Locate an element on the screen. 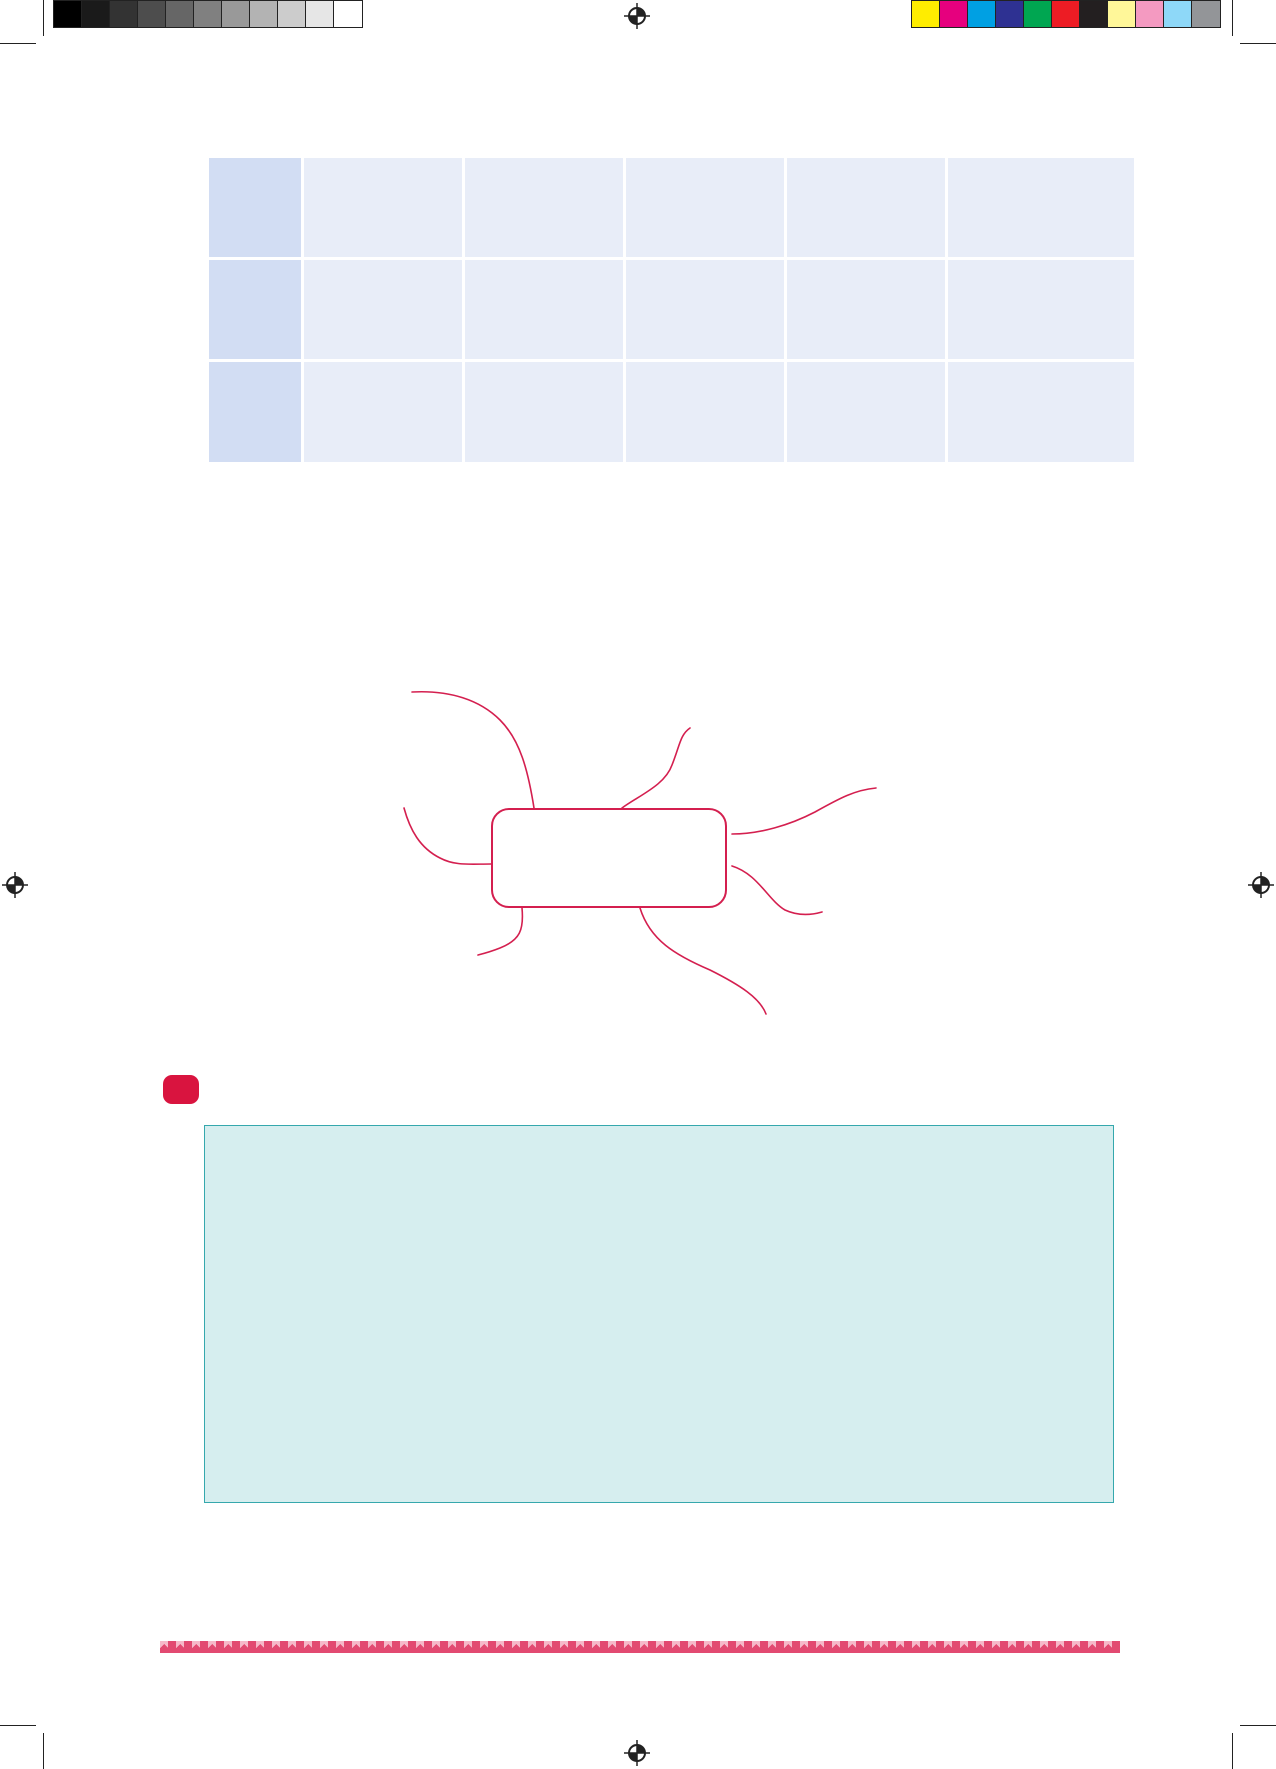  mind-map-branch-left is located at coordinates (447, 836).